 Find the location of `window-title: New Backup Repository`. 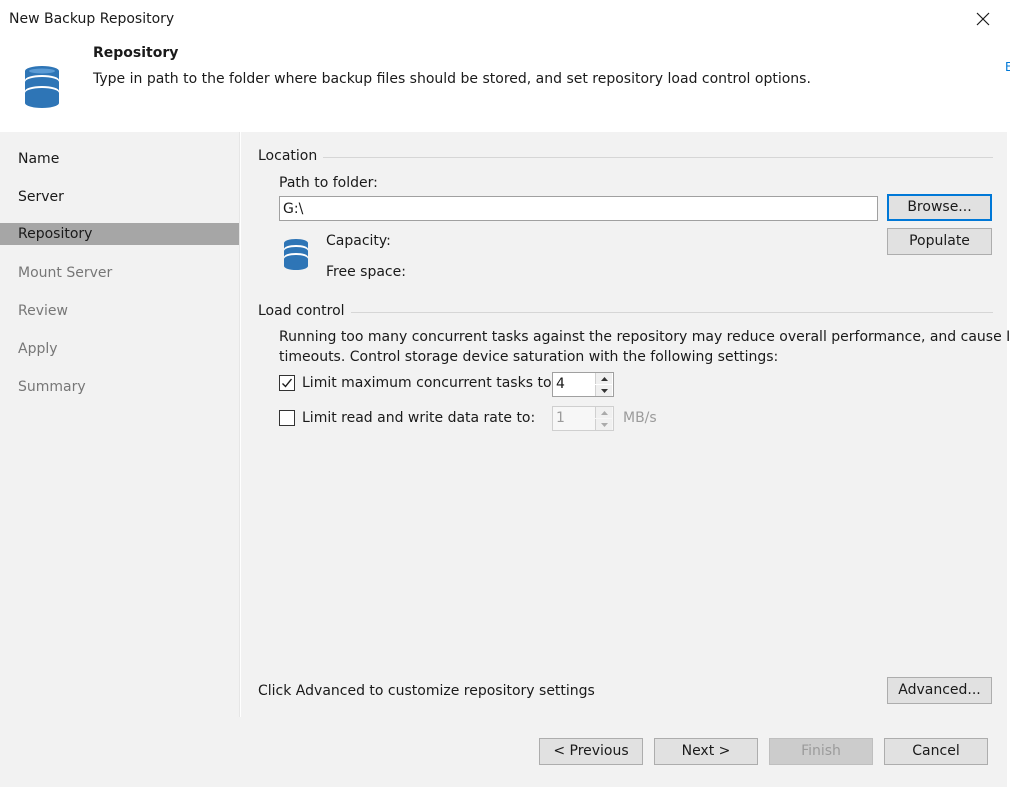

window-title: New Backup Repository is located at coordinates (92, 19).